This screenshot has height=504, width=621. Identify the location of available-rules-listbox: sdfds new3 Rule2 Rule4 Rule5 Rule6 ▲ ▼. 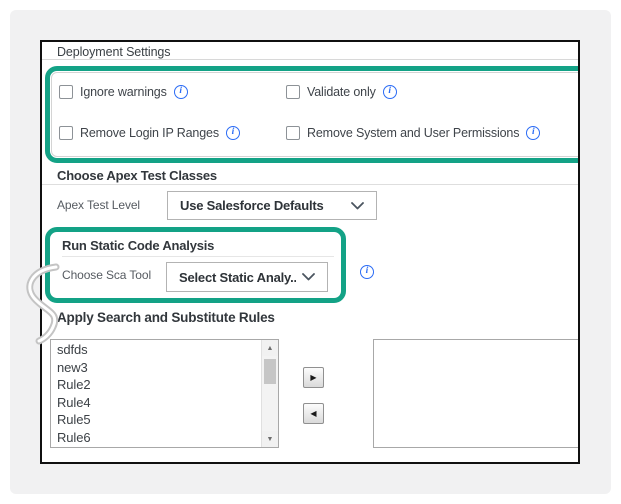
(164, 393).